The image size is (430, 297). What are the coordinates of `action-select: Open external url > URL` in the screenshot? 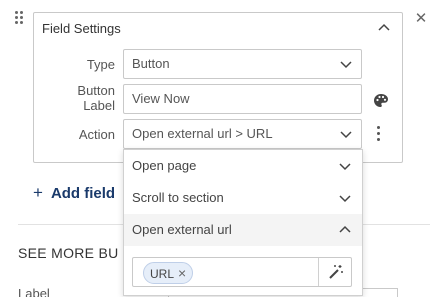 It's located at (242, 134).